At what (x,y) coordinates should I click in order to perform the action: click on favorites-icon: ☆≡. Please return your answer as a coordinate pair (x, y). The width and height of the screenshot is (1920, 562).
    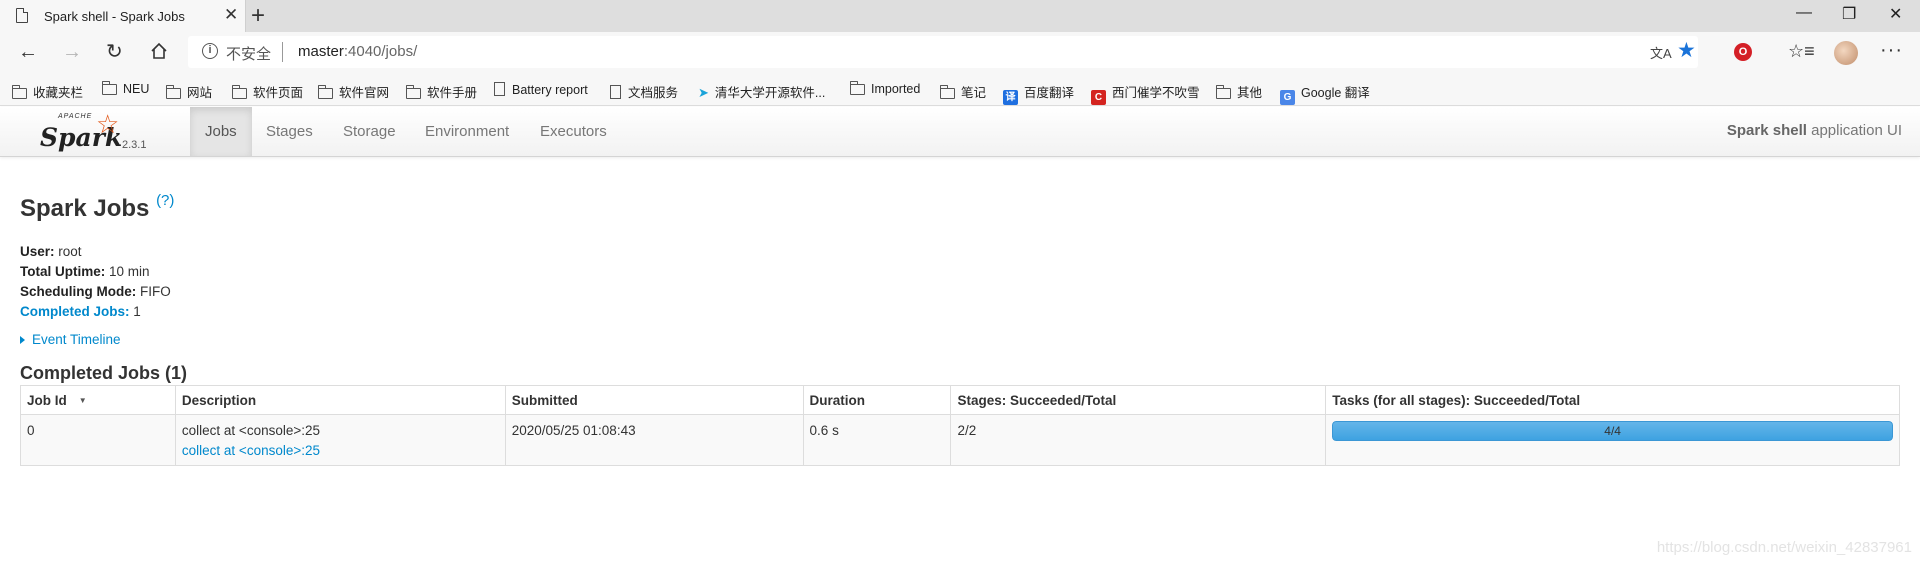
    Looking at the image, I should click on (1801, 51).